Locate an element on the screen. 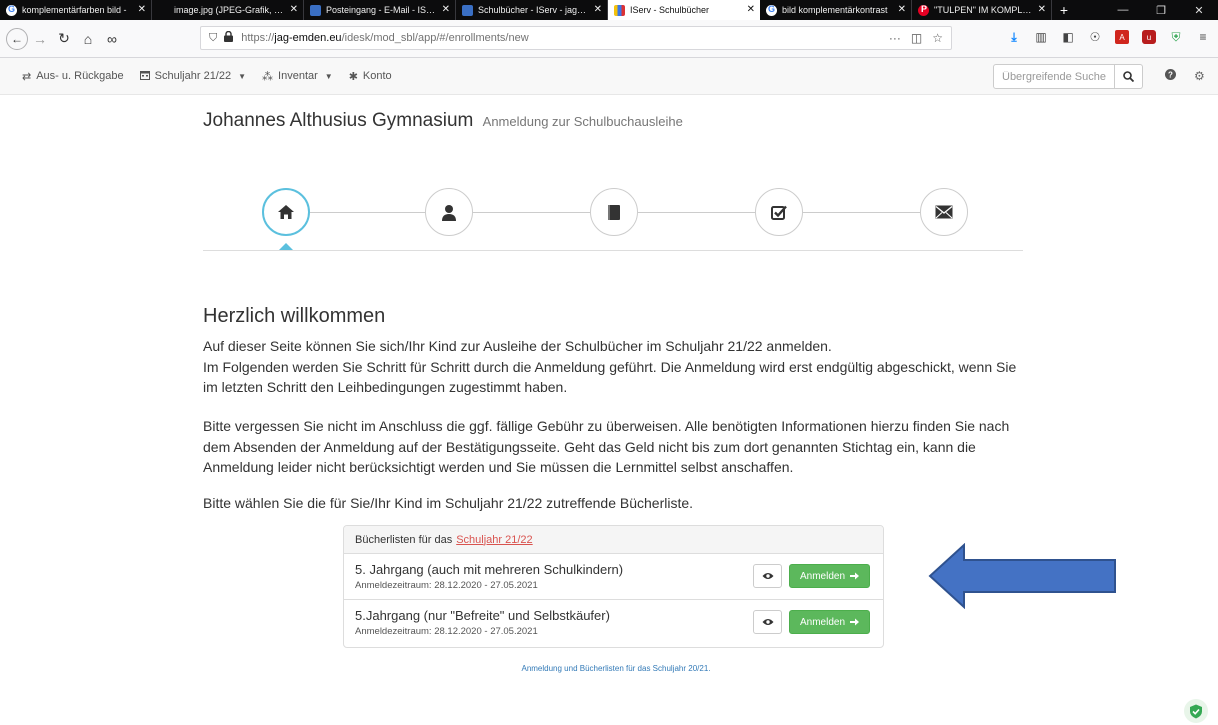 This screenshot has height=725, width=1218. tab-title: komplementärfarben bild - is located at coordinates (74, 10).